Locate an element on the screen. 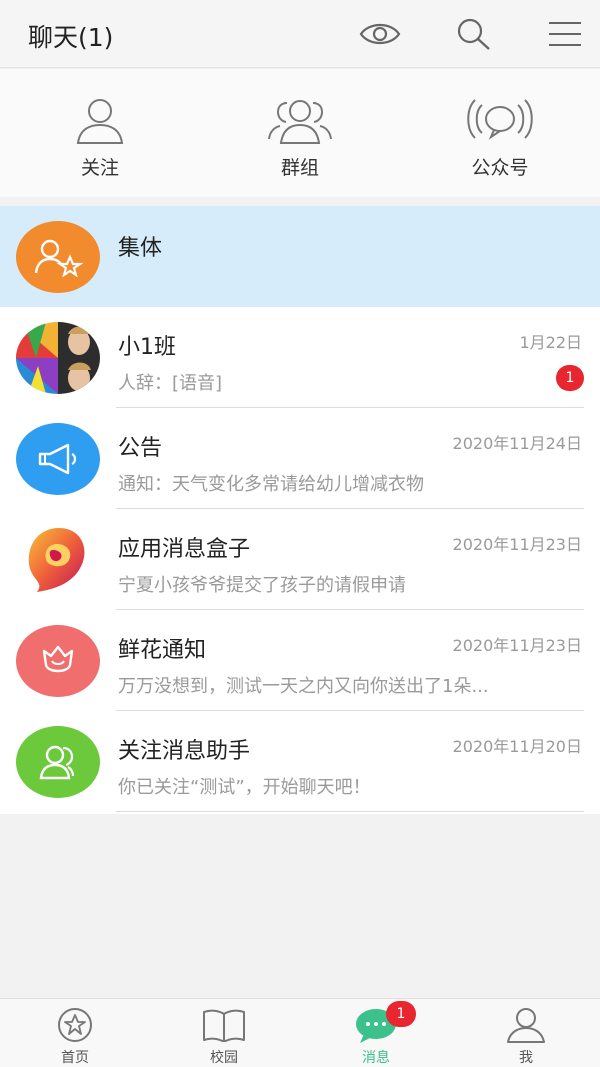 This screenshot has height=1067, width=600. quick-groups: 群组 is located at coordinates (300, 141).